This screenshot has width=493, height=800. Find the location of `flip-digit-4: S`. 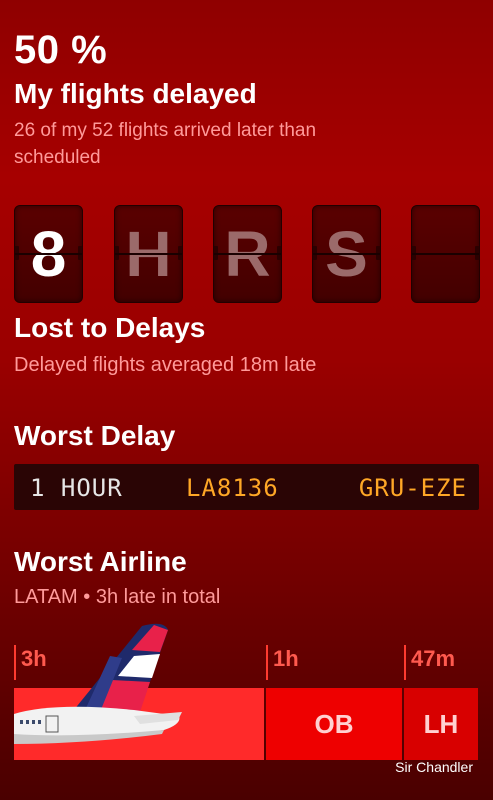

flip-digit-4: S is located at coordinates (346, 254).